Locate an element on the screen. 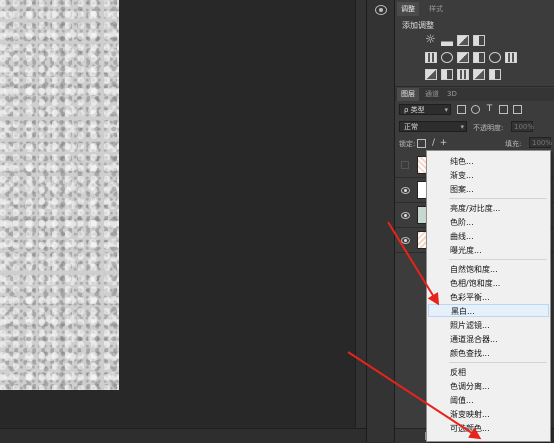 The width and height of the screenshot is (554, 443). adjustments-tabs: 调整 样式 is located at coordinates (474, 9).